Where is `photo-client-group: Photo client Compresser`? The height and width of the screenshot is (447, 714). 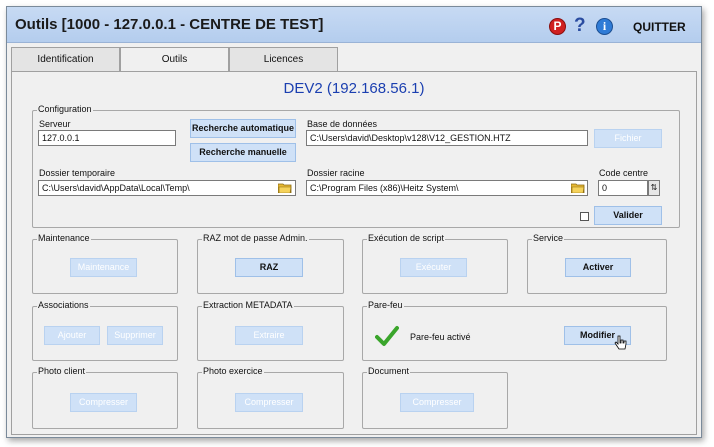
photo-client-group: Photo client Compresser is located at coordinates (105, 397).